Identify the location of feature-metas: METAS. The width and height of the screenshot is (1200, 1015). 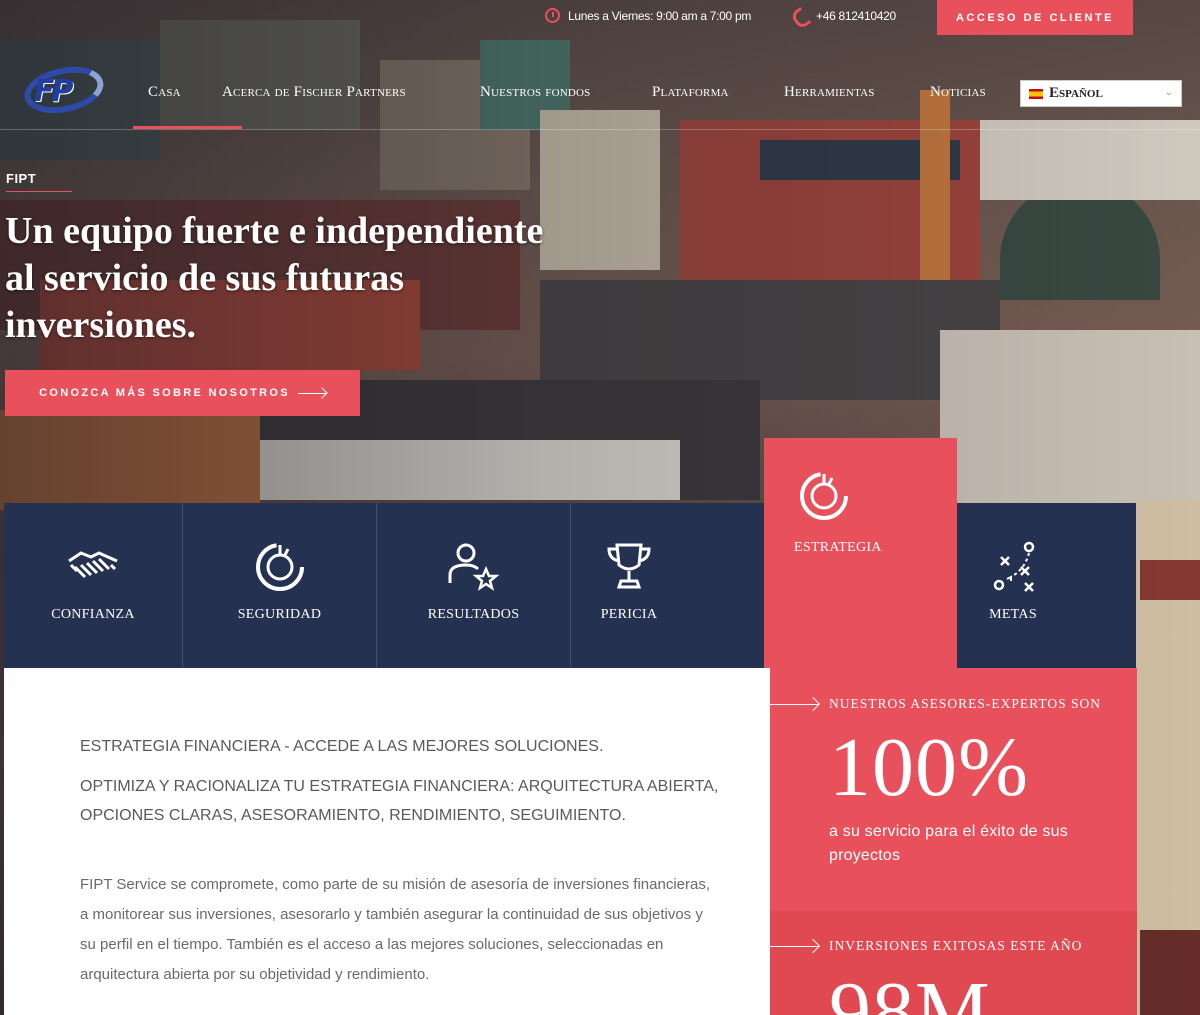
(1013, 585).